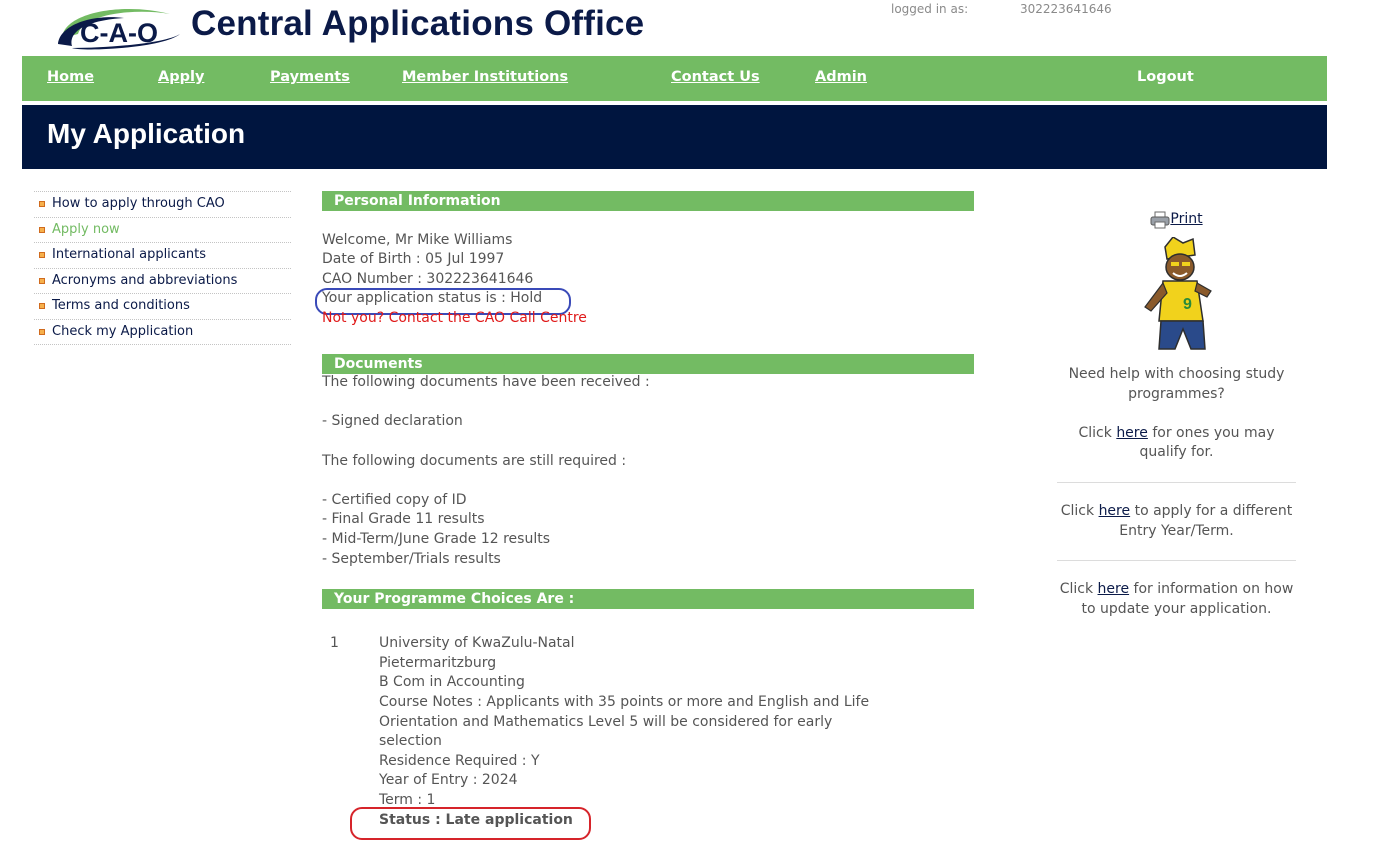  I want to click on sidebar-item-label: How to apply through CAO, so click(138, 203).